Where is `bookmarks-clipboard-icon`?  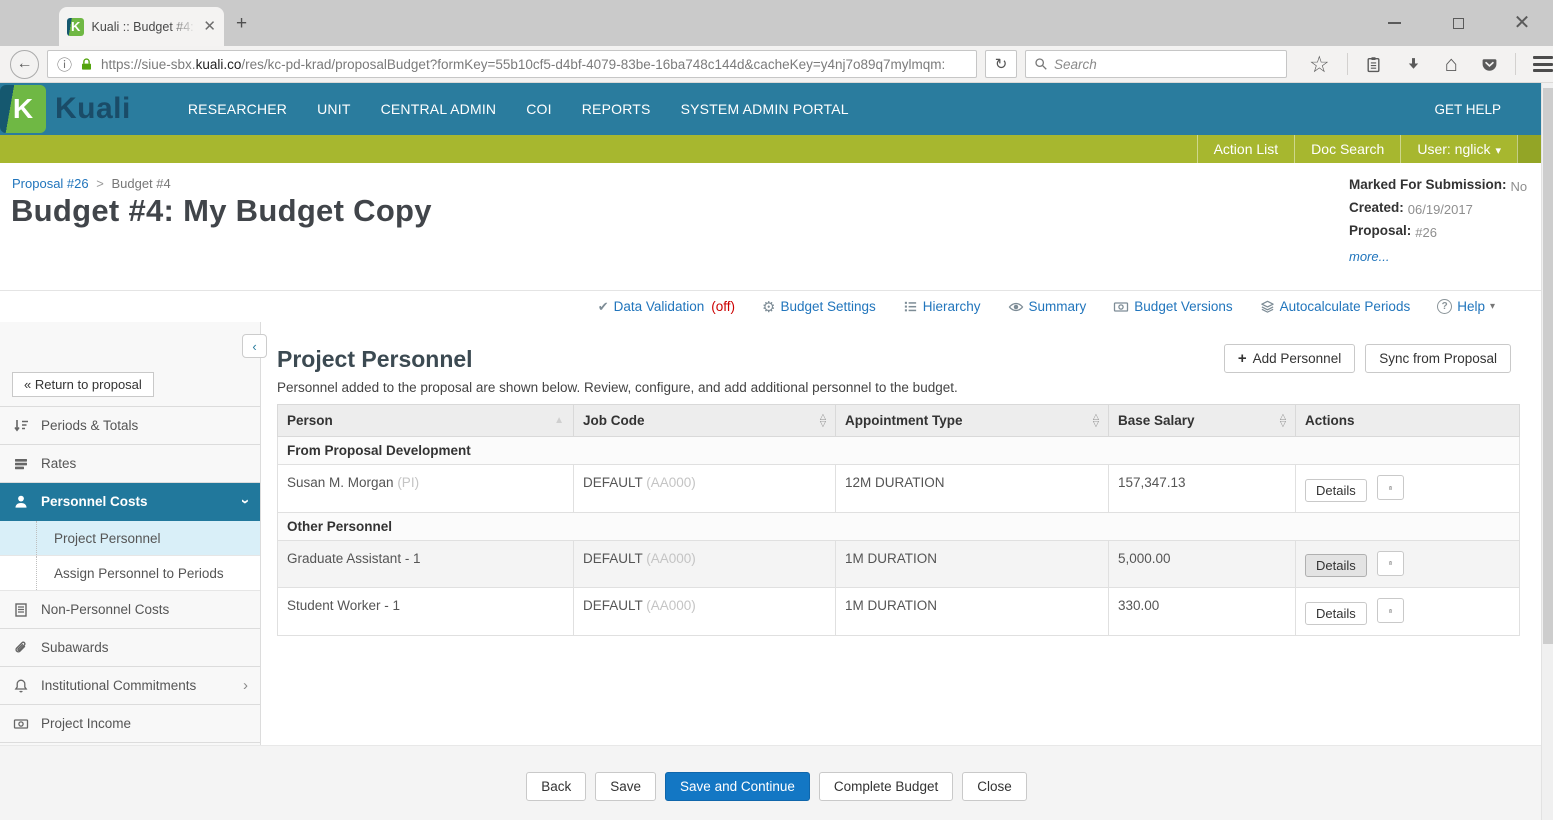
bookmarks-clipboard-icon is located at coordinates (1373, 64).